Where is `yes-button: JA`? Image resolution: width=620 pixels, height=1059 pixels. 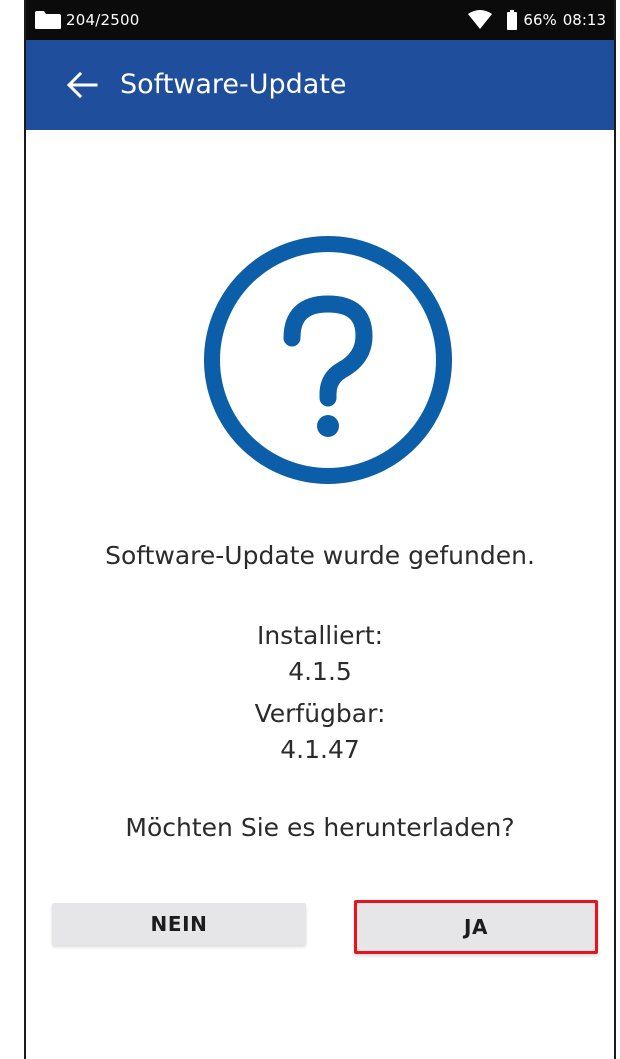 yes-button: JA is located at coordinates (476, 927).